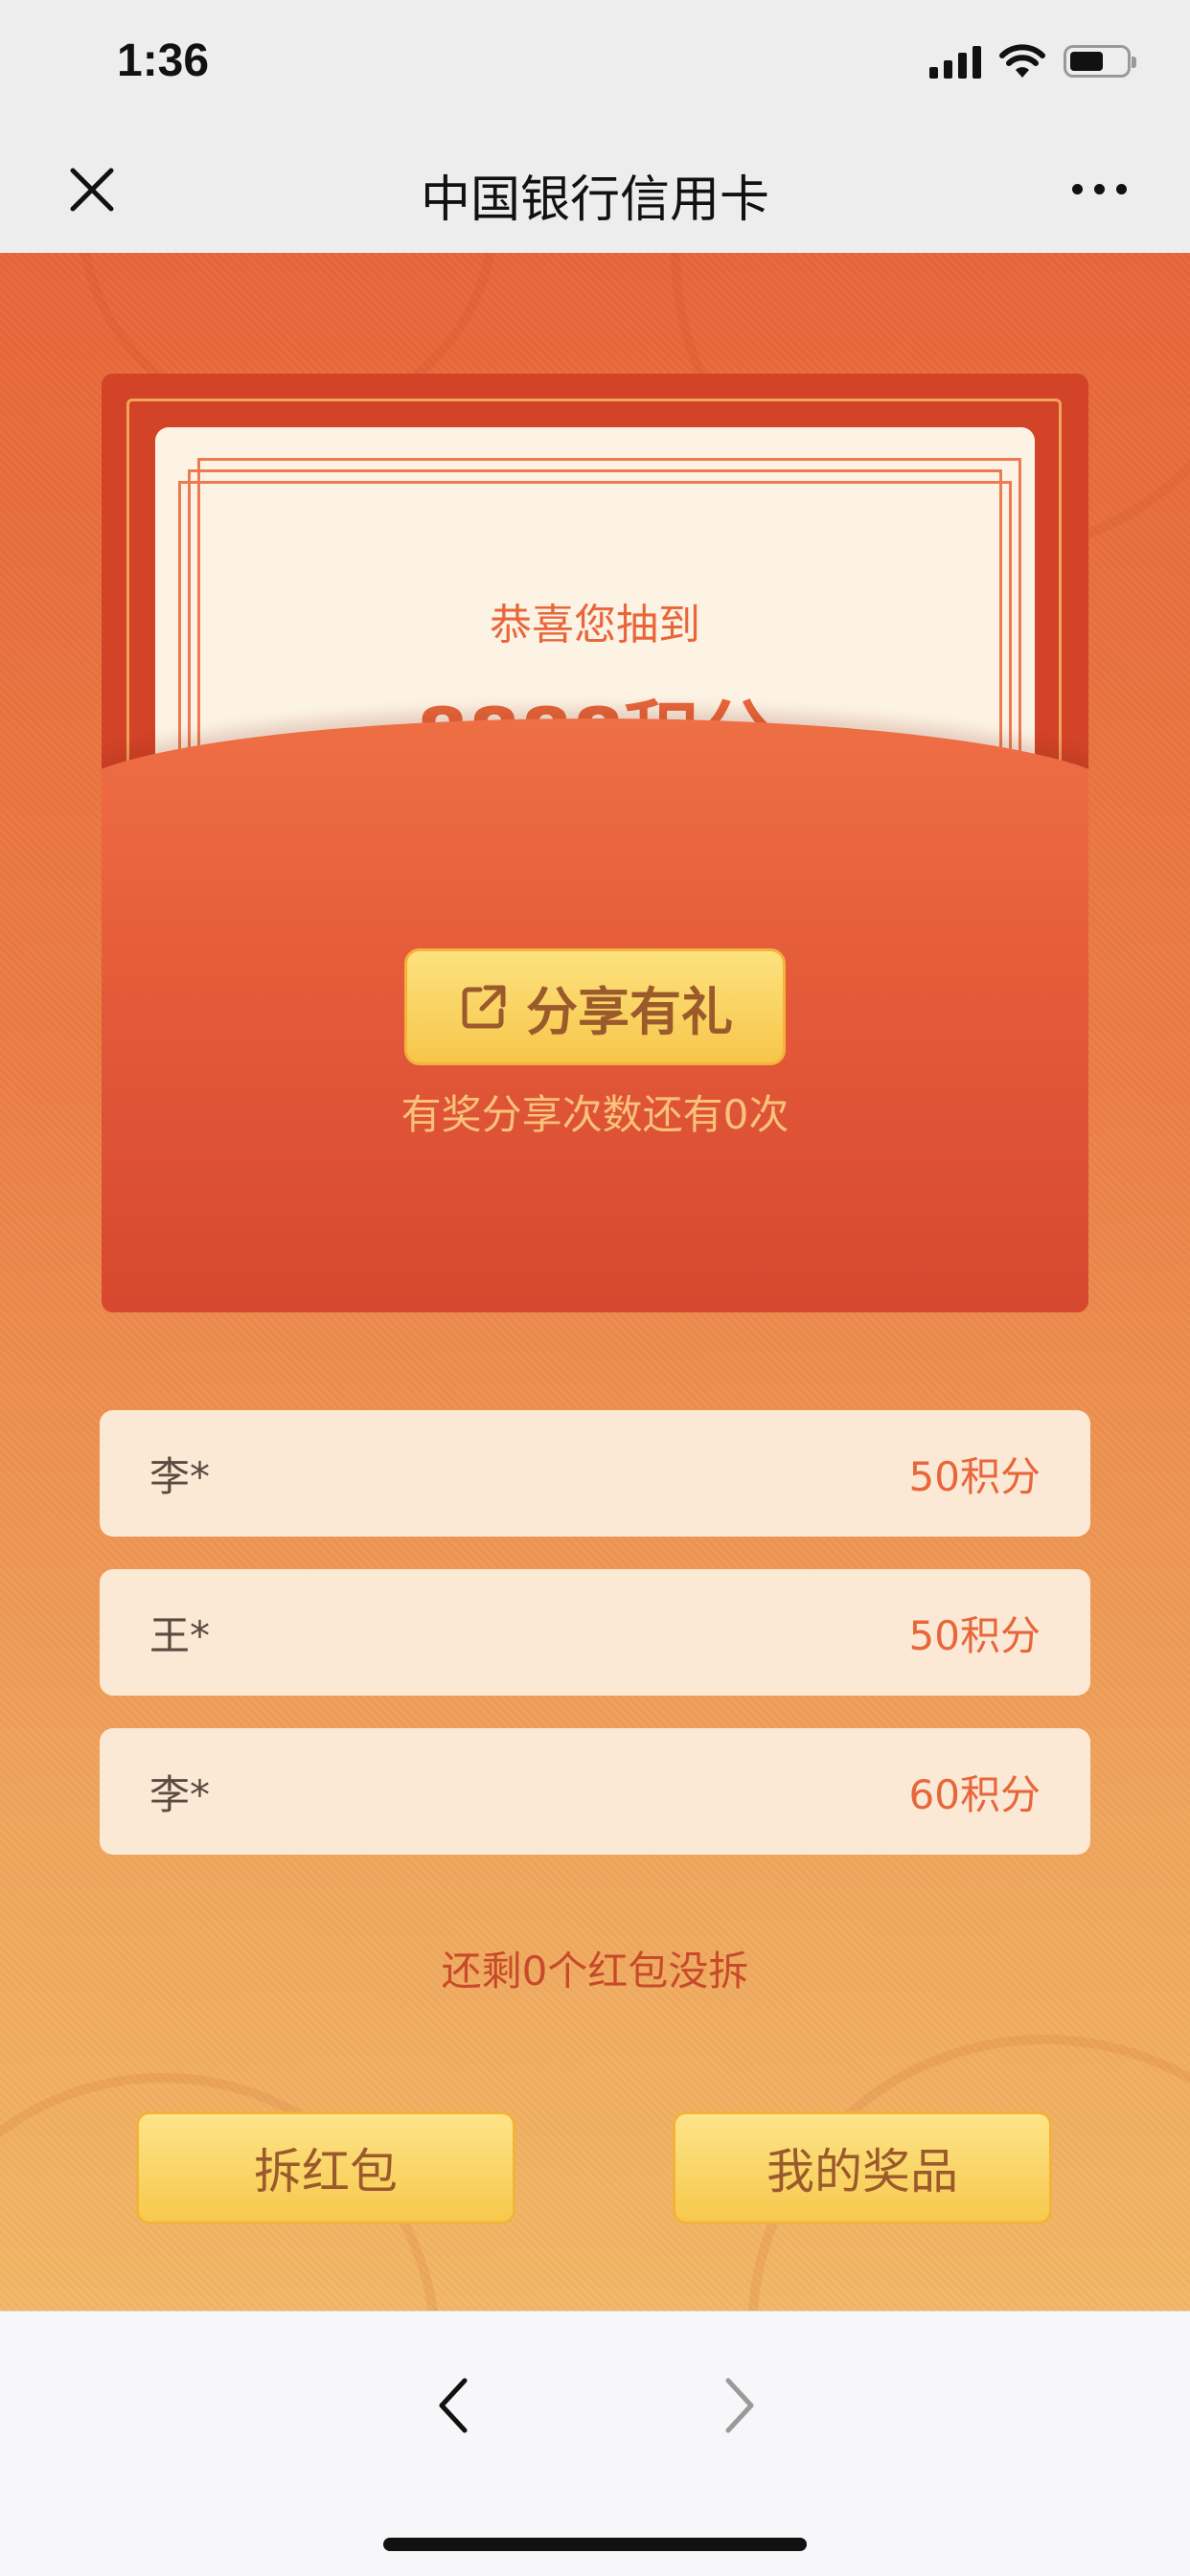  I want to click on back-arrow-icon, so click(455, 2406).